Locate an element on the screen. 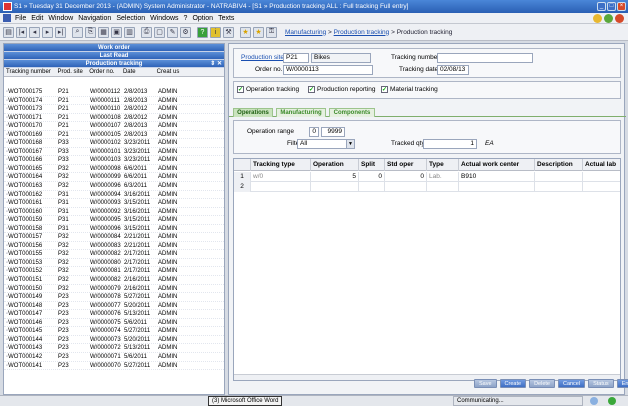 This screenshot has height=406, width=628. app-menu-icon is located at coordinates (7, 18).